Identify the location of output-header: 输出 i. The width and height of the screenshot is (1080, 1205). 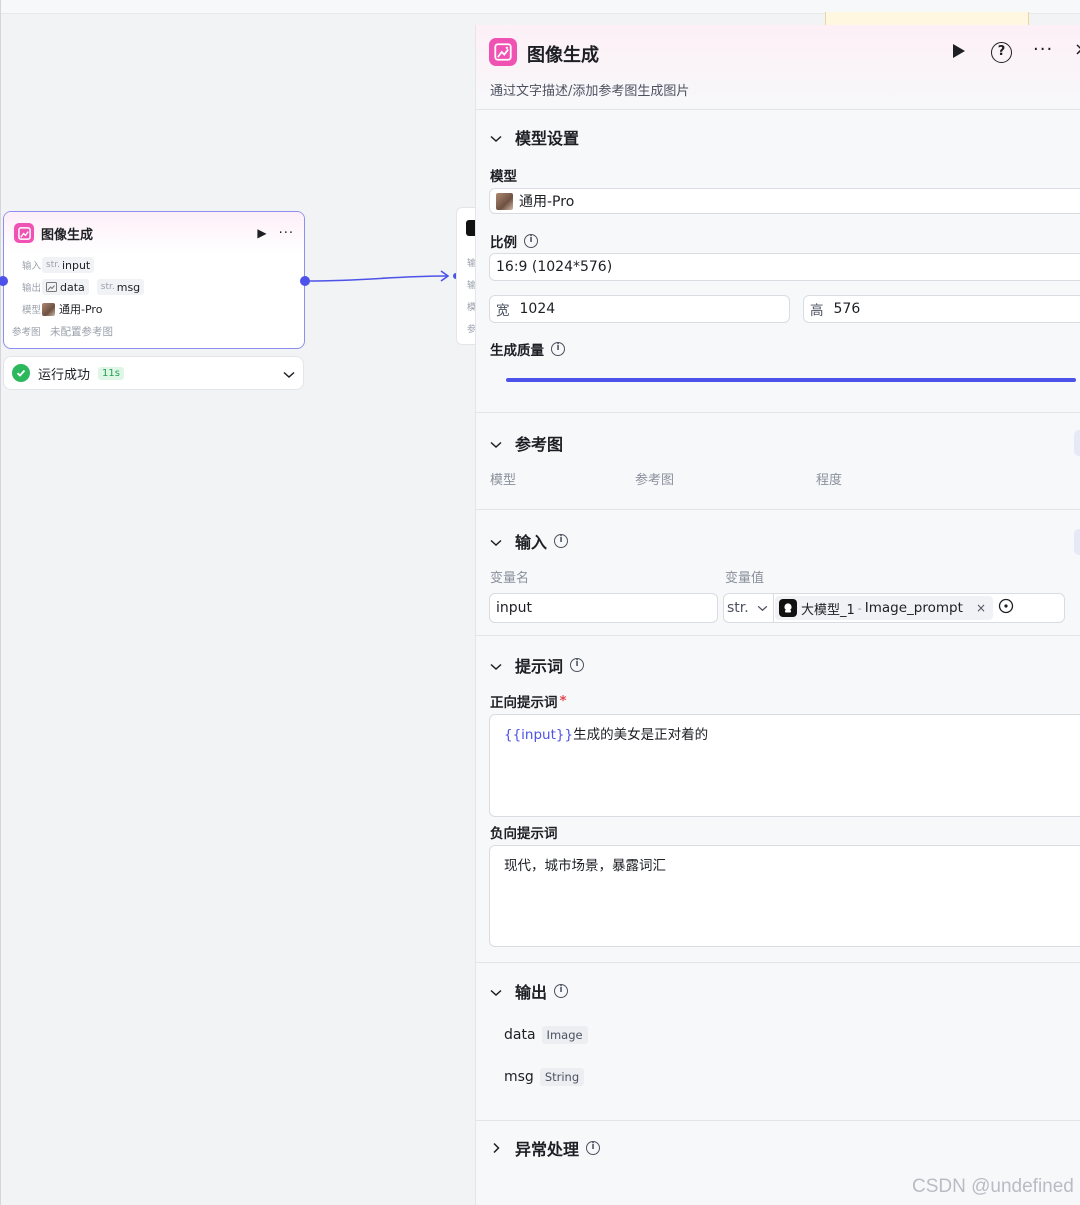
(529, 991).